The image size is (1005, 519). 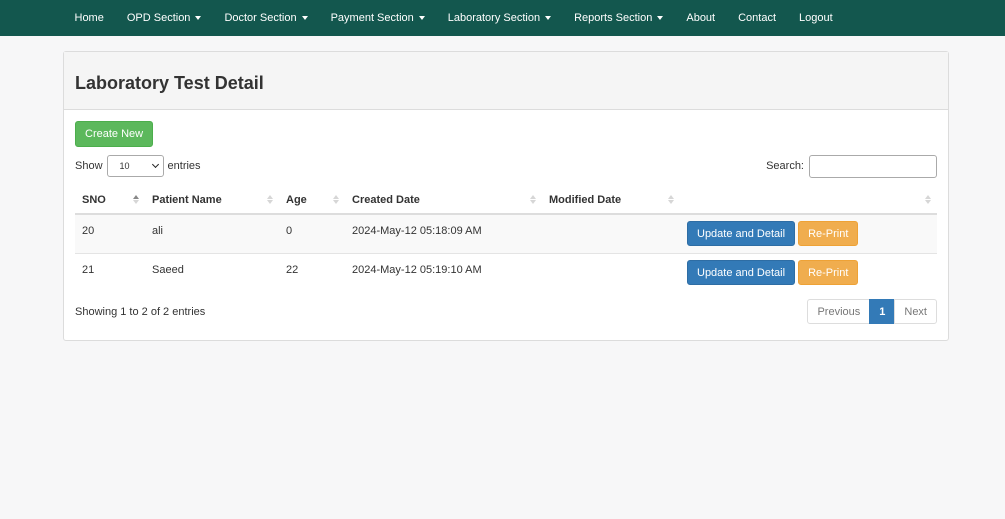 I want to click on column-header-label: Created Date, so click(x=386, y=200).